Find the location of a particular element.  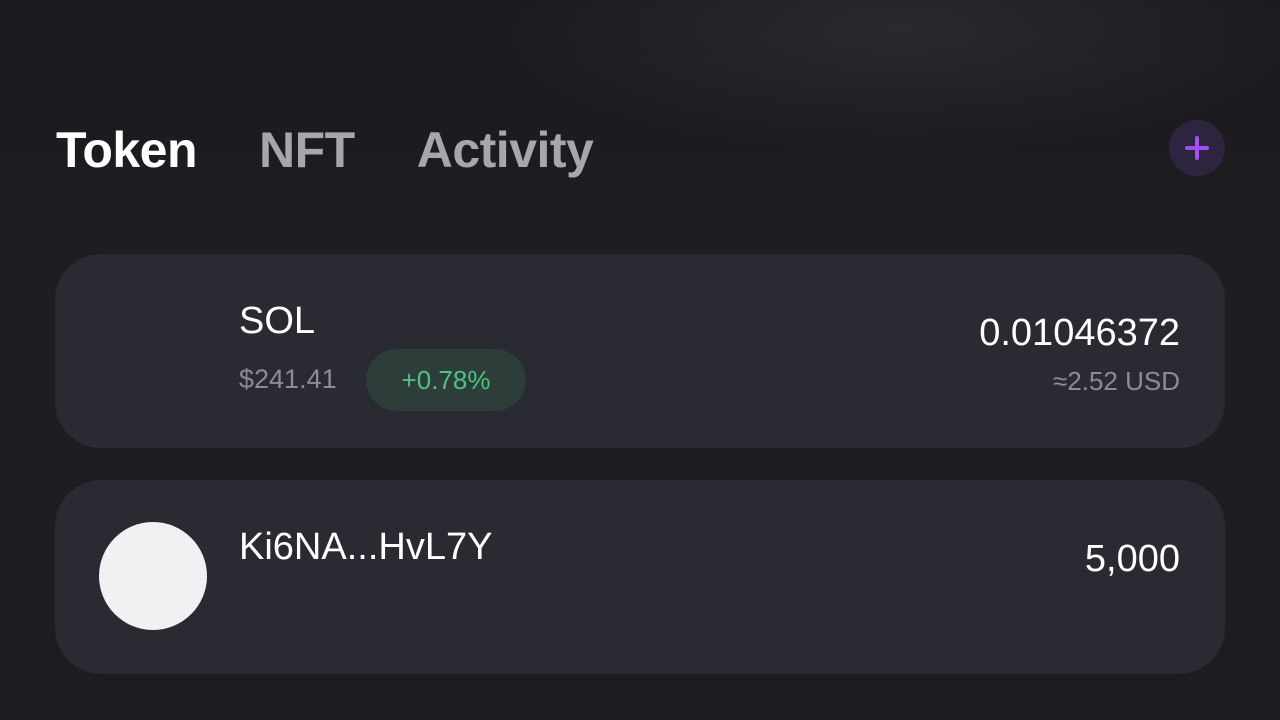

price-change-badge: +0.78% is located at coordinates (446, 380).